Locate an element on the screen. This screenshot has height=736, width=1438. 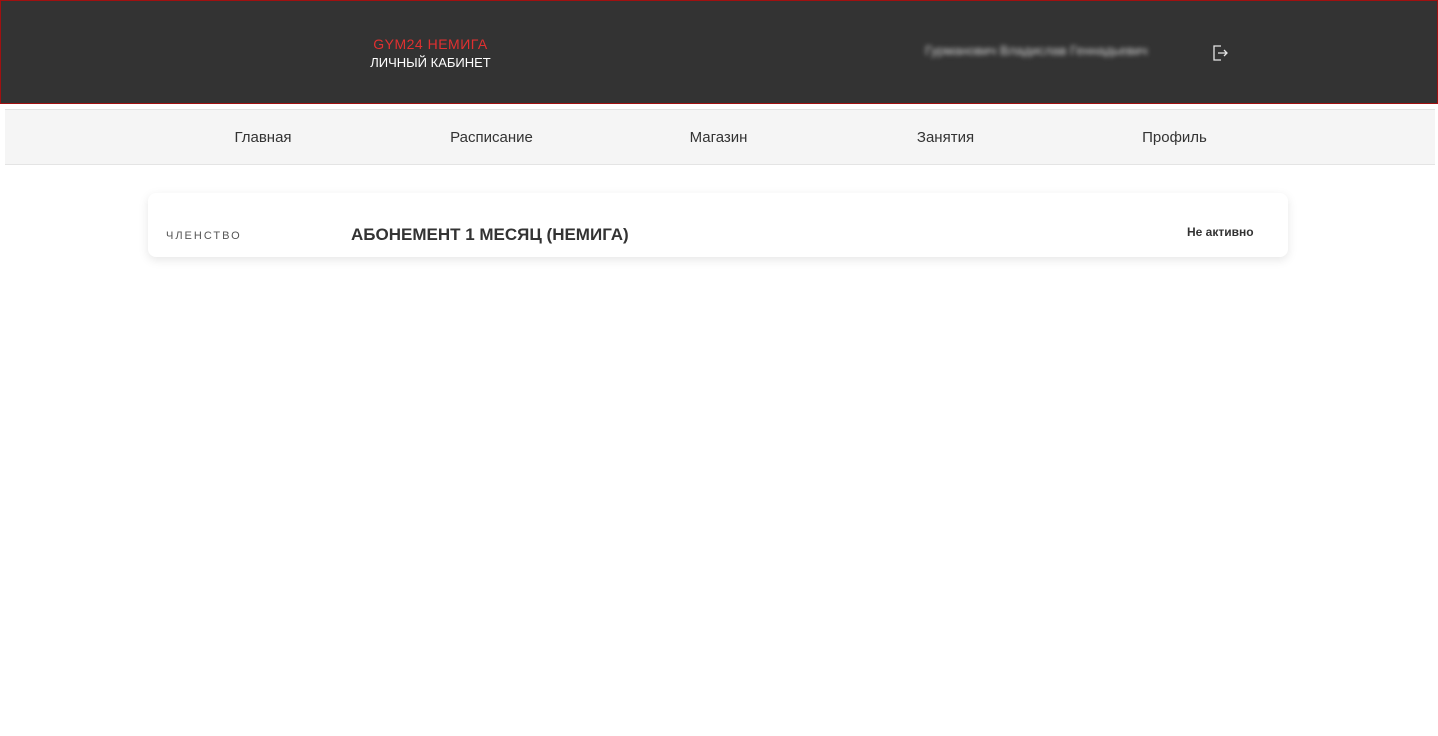
nav-item-classes: Занятия is located at coordinates (945, 137).